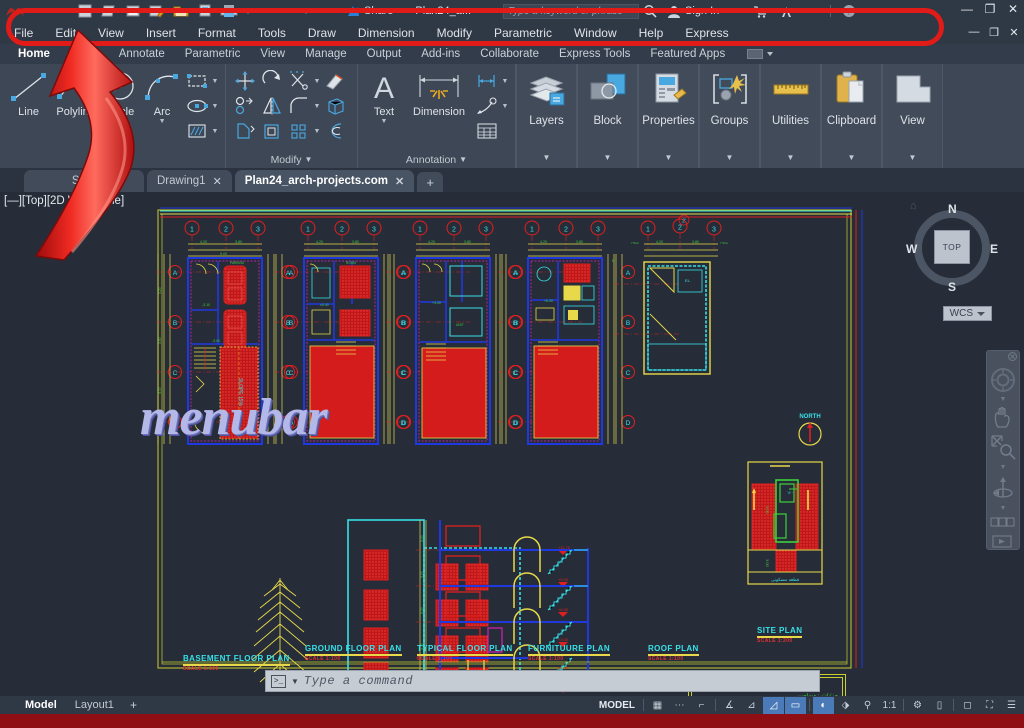 The width and height of the screenshot is (1024, 728). I want to click on help-icon: ?, so click(849, 11).